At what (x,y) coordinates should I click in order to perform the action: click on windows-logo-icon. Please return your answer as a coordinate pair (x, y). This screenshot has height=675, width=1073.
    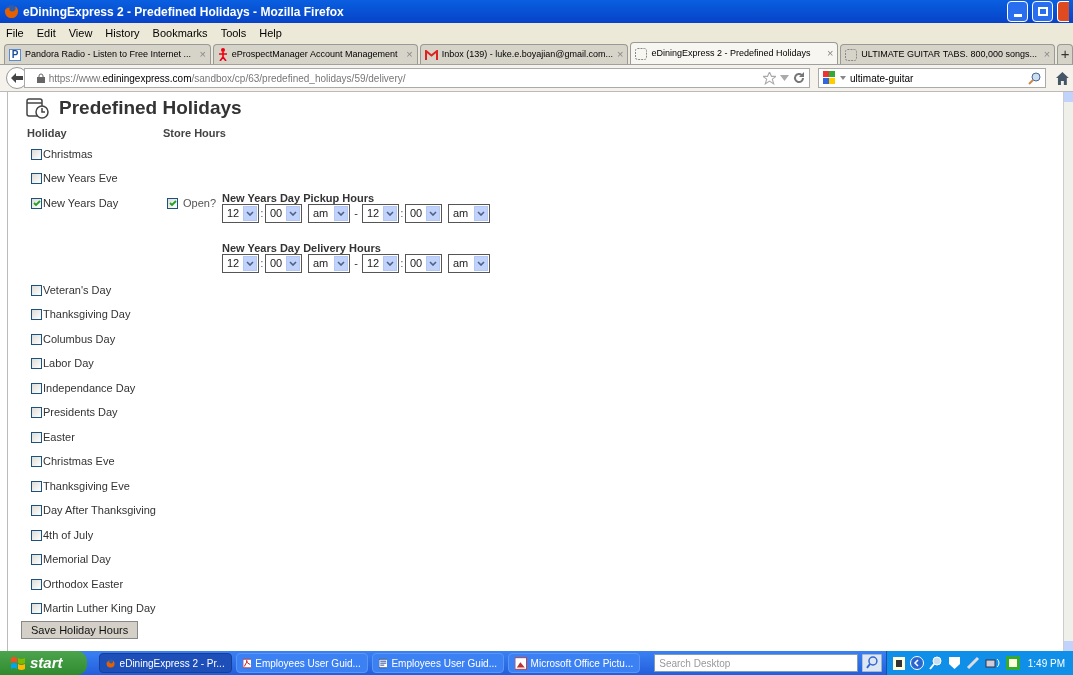
    Looking at the image, I should click on (18, 663).